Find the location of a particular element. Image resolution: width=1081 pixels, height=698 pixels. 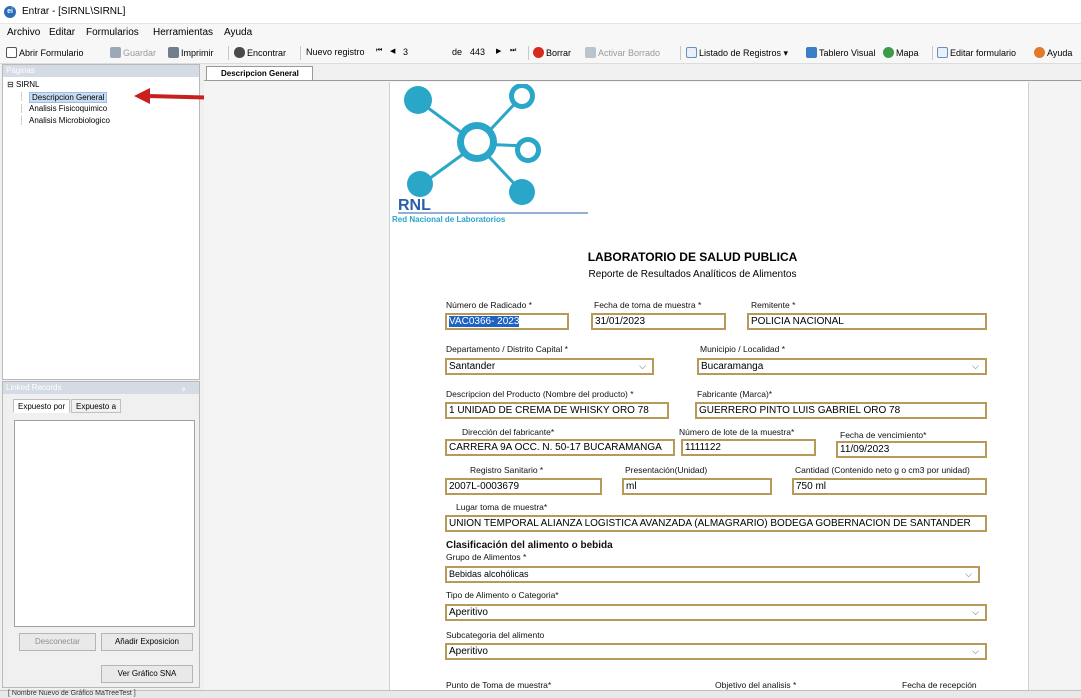

municipio-select: Bucaramanga ⌵ is located at coordinates (842, 366).